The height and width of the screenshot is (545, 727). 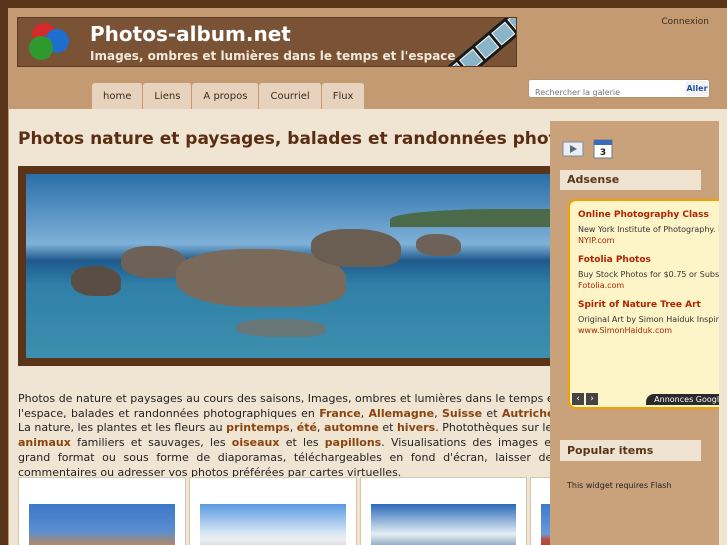 I want to click on link-hivers: hivers, so click(x=416, y=427).